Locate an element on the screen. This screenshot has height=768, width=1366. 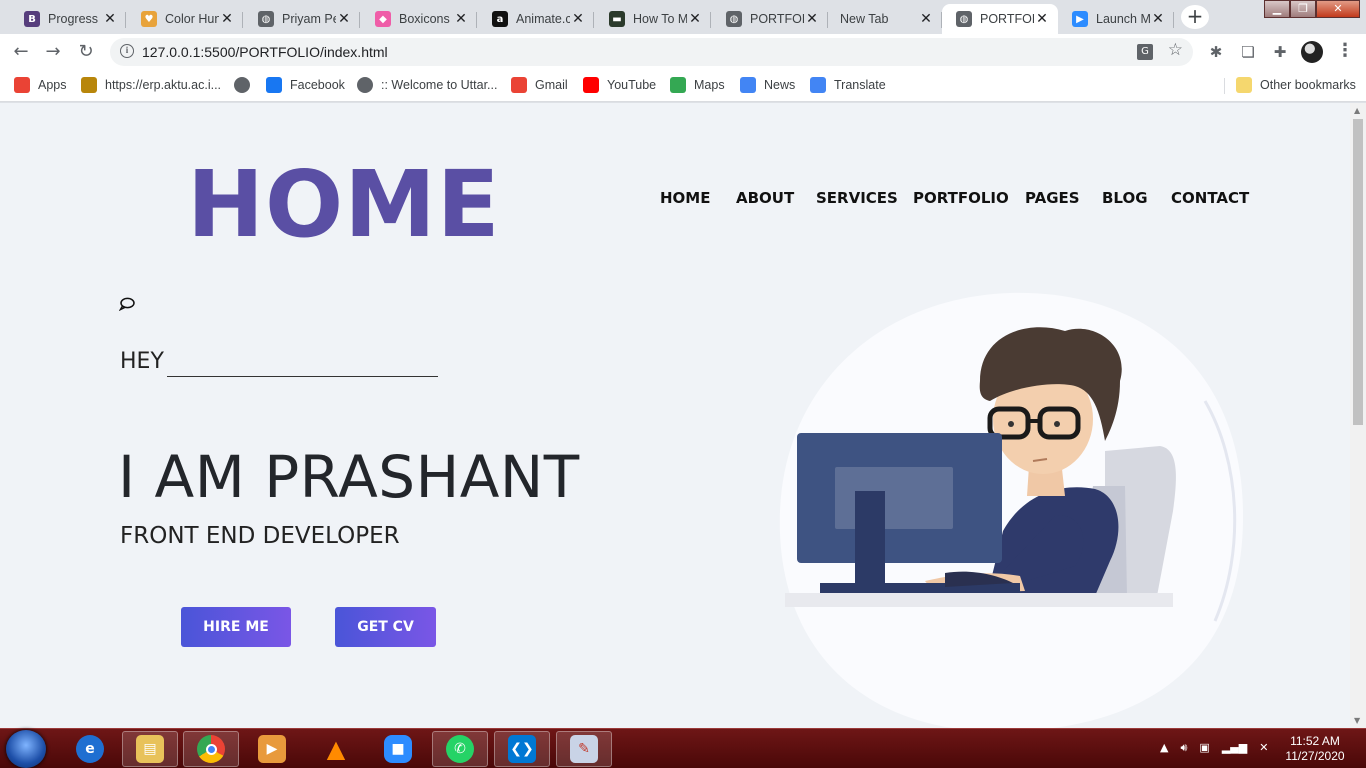
tab-title: PORTFOL is located at coordinates (777, 19).